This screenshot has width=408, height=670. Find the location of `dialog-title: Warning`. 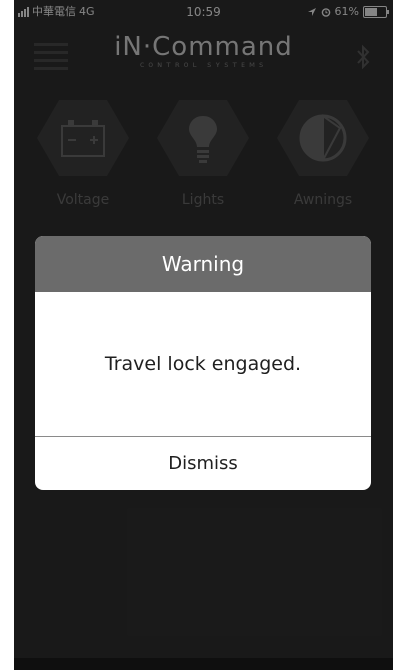

dialog-title: Warning is located at coordinates (203, 264).